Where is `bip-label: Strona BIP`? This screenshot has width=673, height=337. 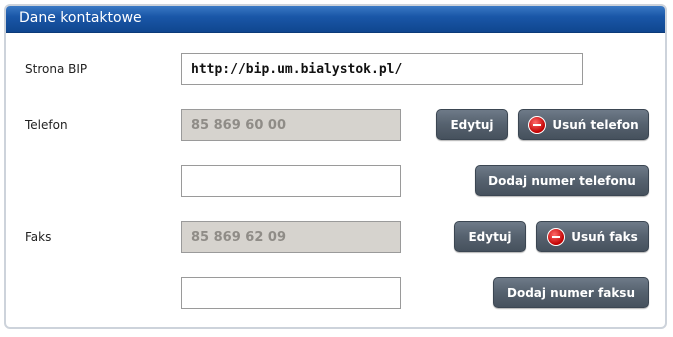
bip-label: Strona BIP is located at coordinates (56, 69).